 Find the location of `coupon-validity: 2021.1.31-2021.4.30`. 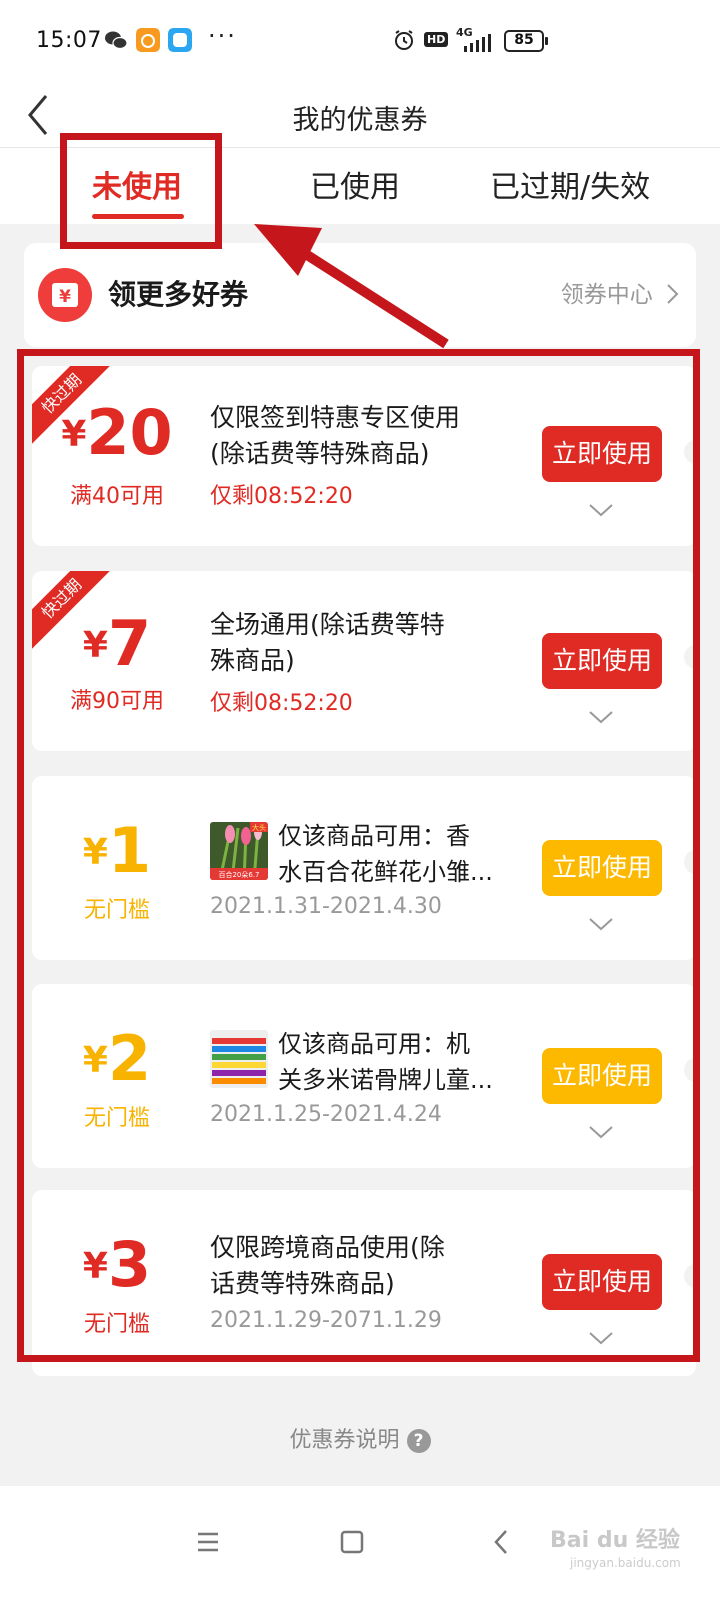

coupon-validity: 2021.1.31-2021.4.30 is located at coordinates (326, 906).